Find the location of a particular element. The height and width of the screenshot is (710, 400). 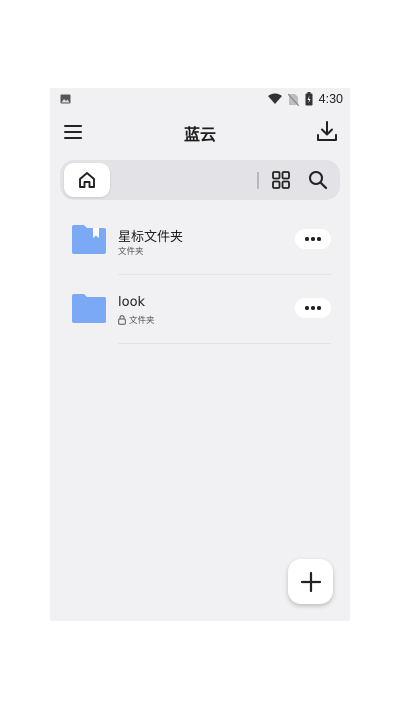

no-sim-icon is located at coordinates (293, 99).